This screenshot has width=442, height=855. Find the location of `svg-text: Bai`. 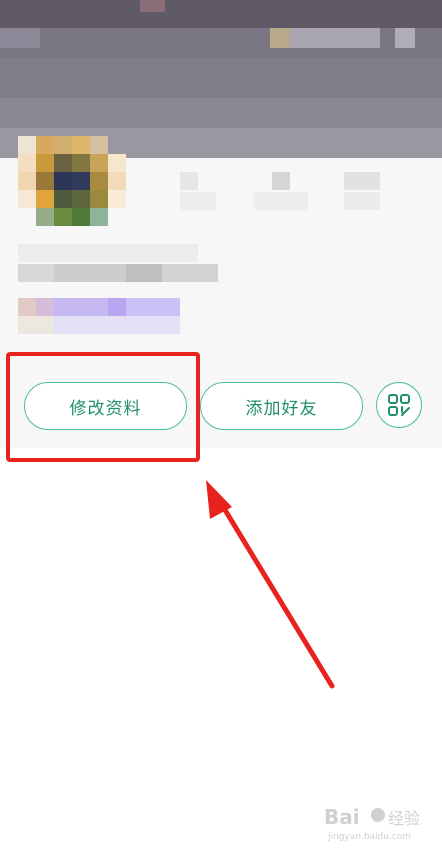

svg-text: Bai is located at coordinates (342, 817).